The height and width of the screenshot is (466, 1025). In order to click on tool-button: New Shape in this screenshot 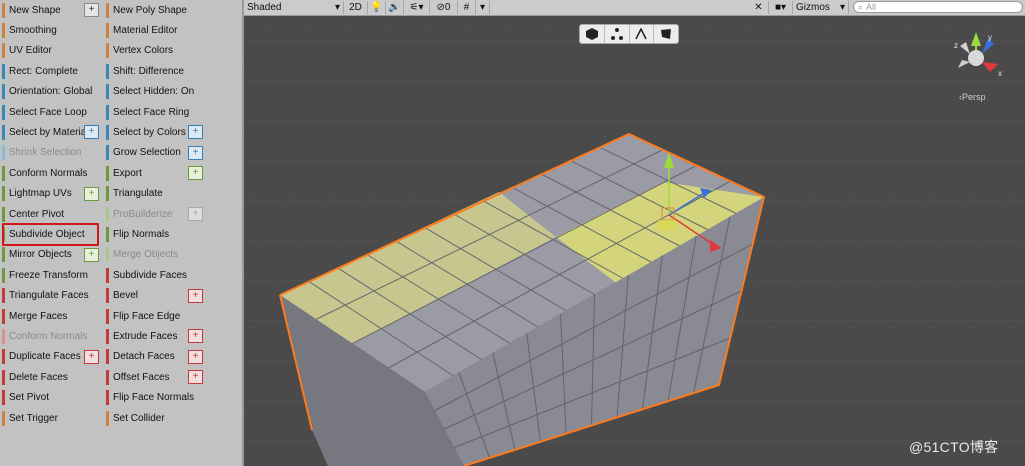, I will do `click(31, 10)`.